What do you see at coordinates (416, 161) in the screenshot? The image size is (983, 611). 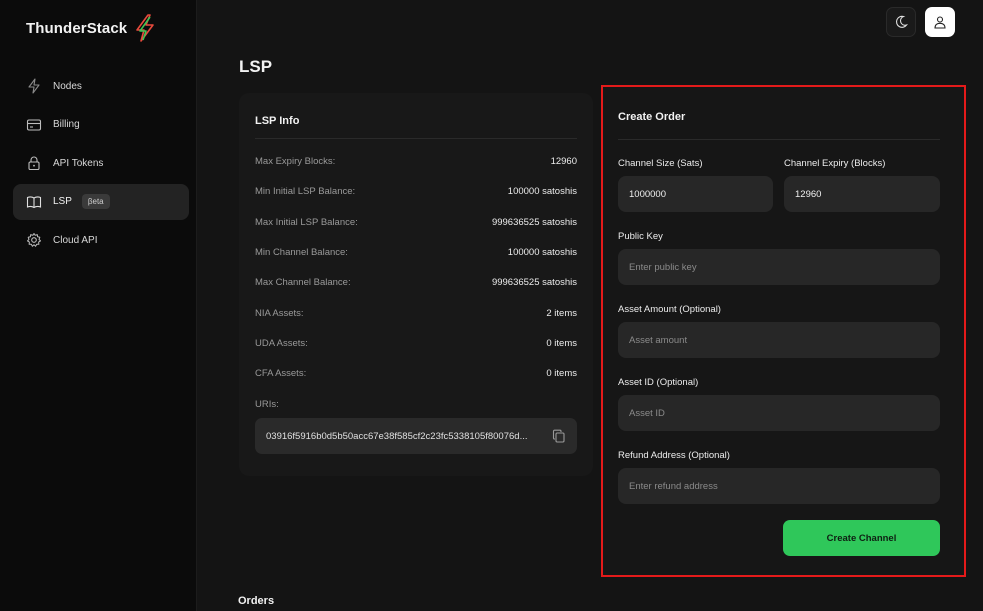 I see `info-row: Max Expiry Blocks: 12960` at bounding box center [416, 161].